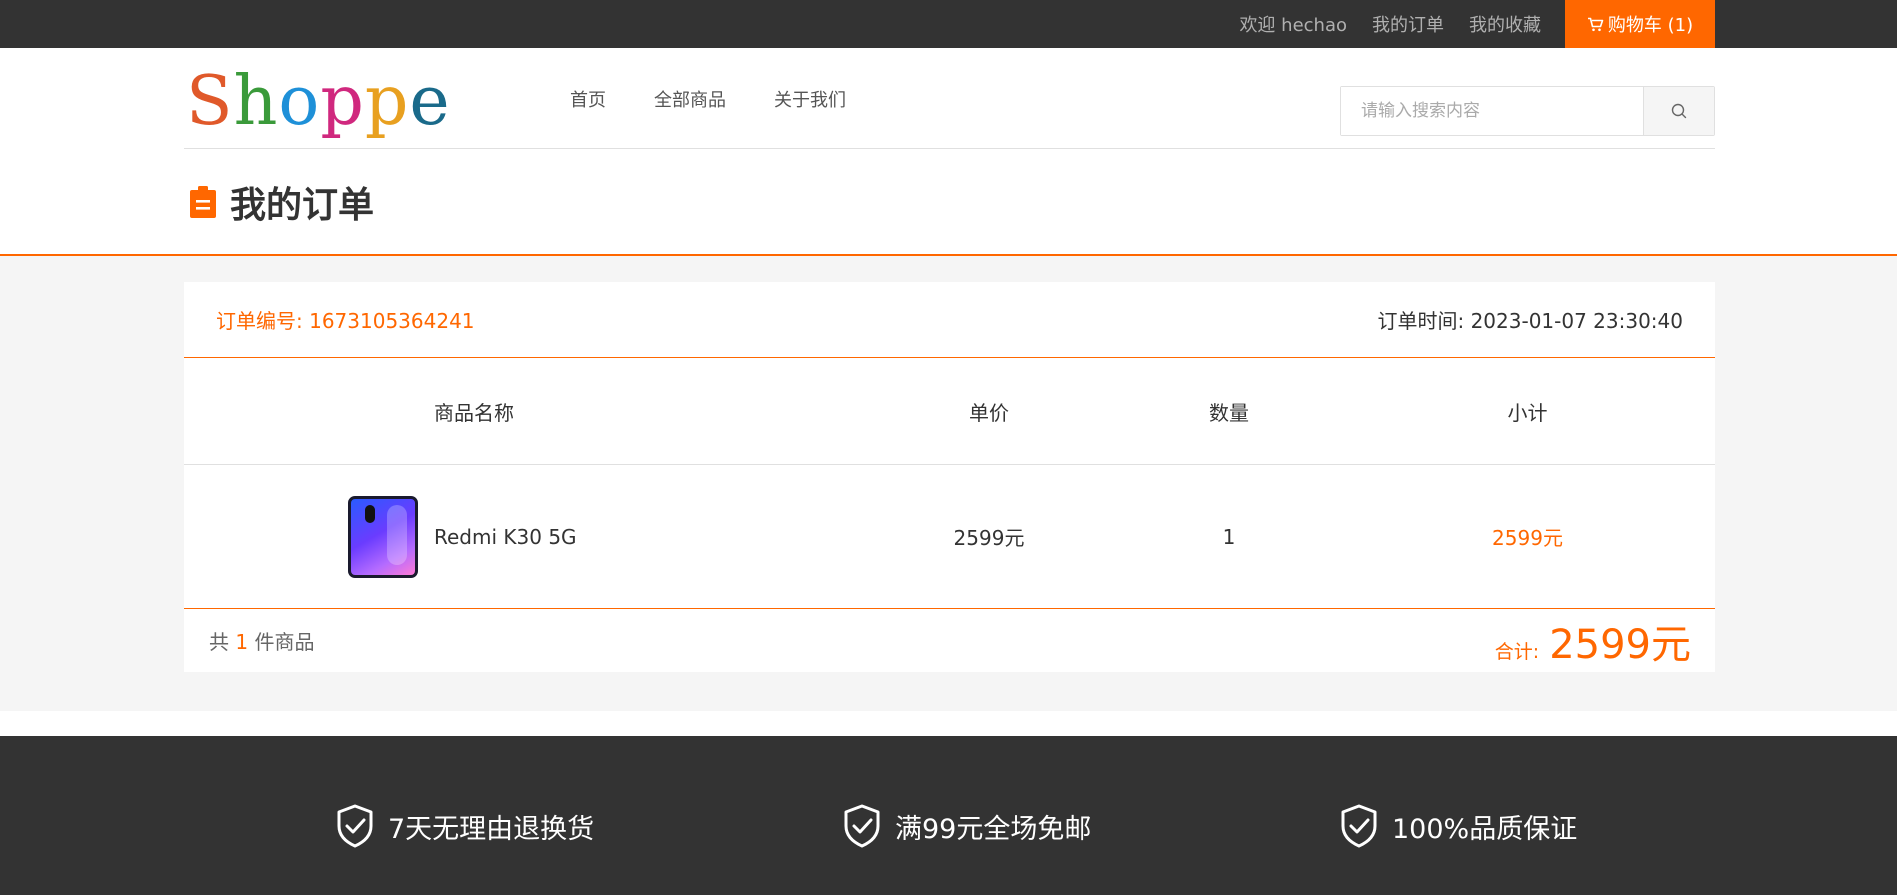 The image size is (1897, 895). I want to click on product-qty: 1, so click(1229, 536).